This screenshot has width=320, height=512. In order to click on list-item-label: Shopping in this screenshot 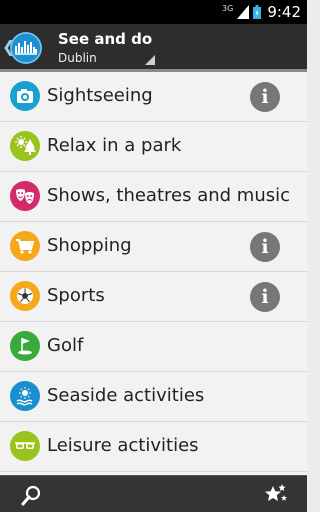, I will do `click(89, 245)`.